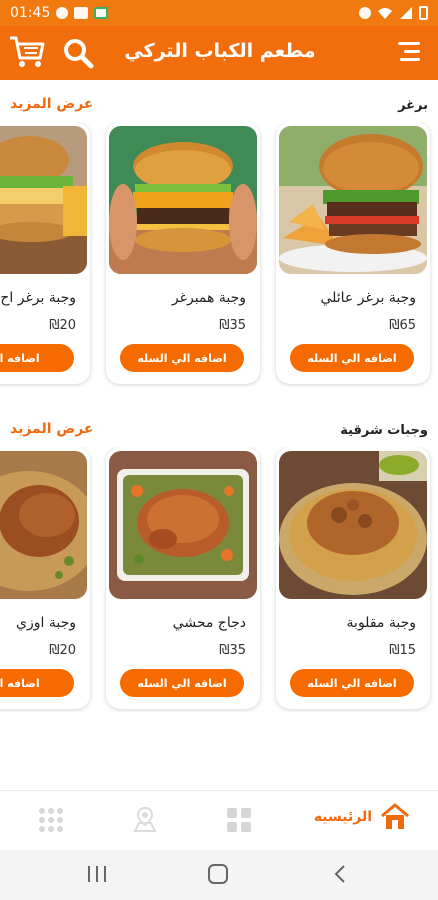 This screenshot has width=438, height=900. What do you see at coordinates (78, 53) in the screenshot?
I see `search-icon` at bounding box center [78, 53].